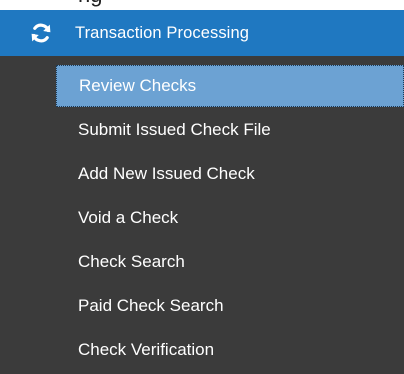 This screenshot has height=374, width=404. What do you see at coordinates (230, 86) in the screenshot?
I see `menu-item-review-checks: Review Checks` at bounding box center [230, 86].